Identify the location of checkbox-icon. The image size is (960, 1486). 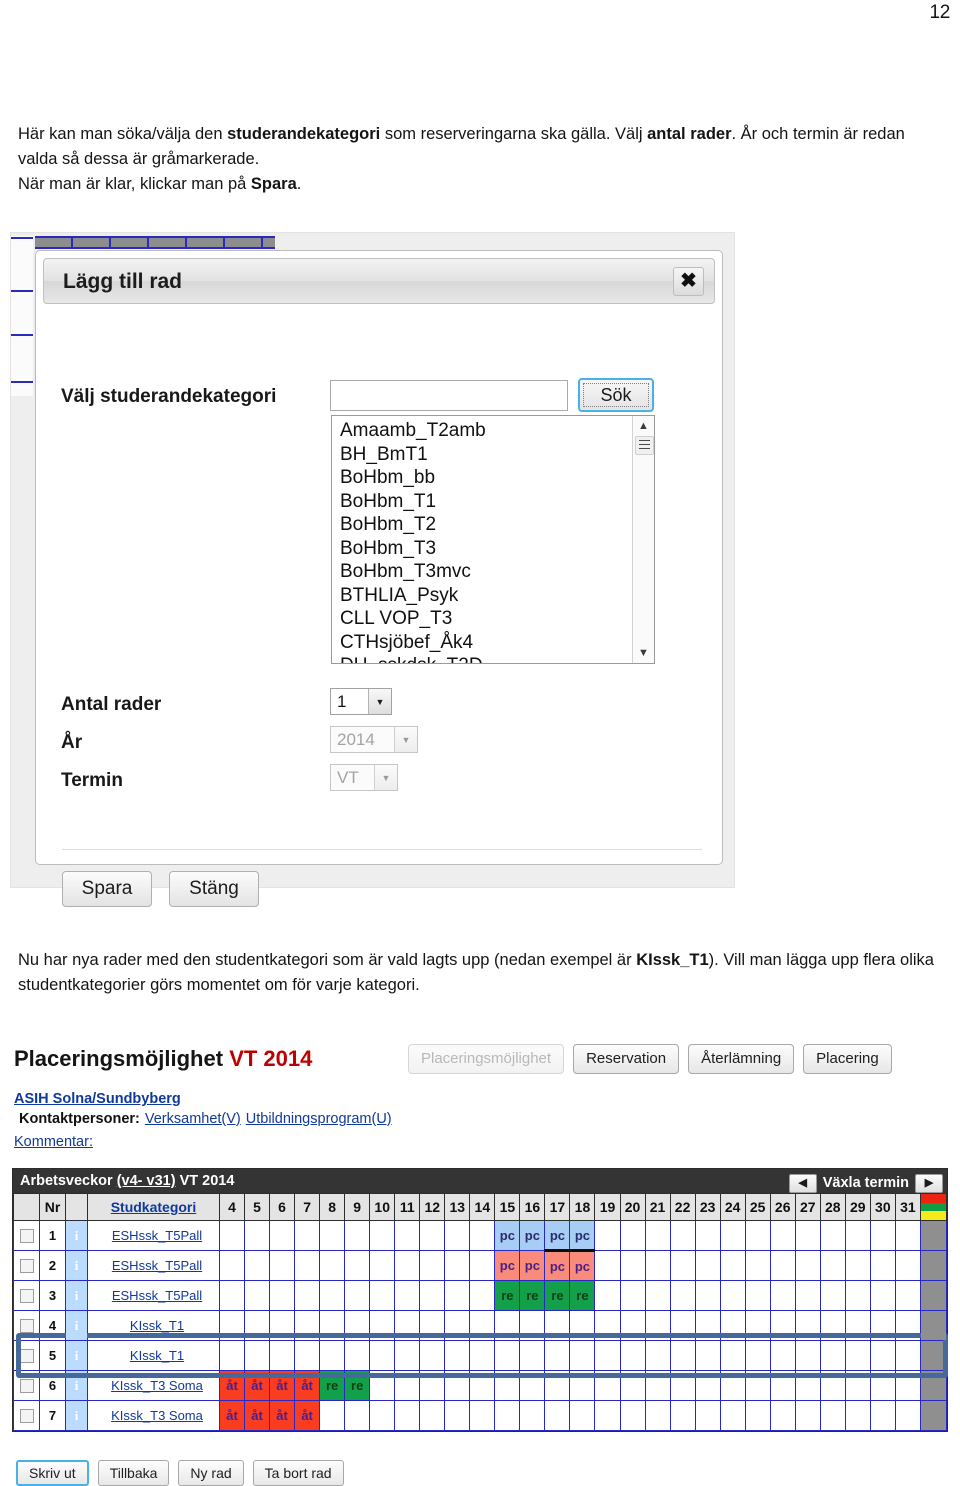
(26, 1386).